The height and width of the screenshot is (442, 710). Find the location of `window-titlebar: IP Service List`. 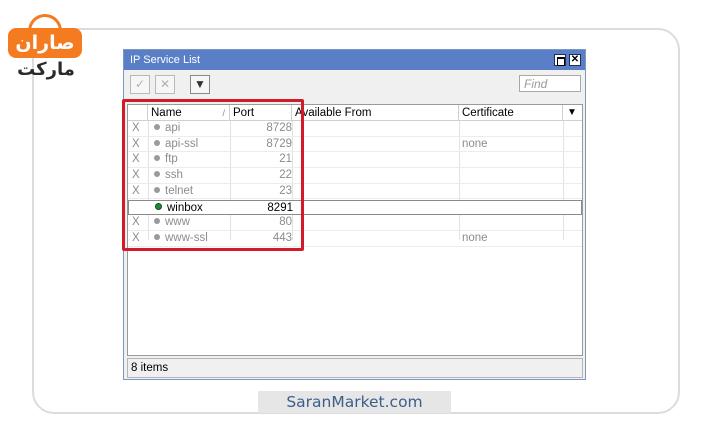

window-titlebar: IP Service List is located at coordinates (354, 60).